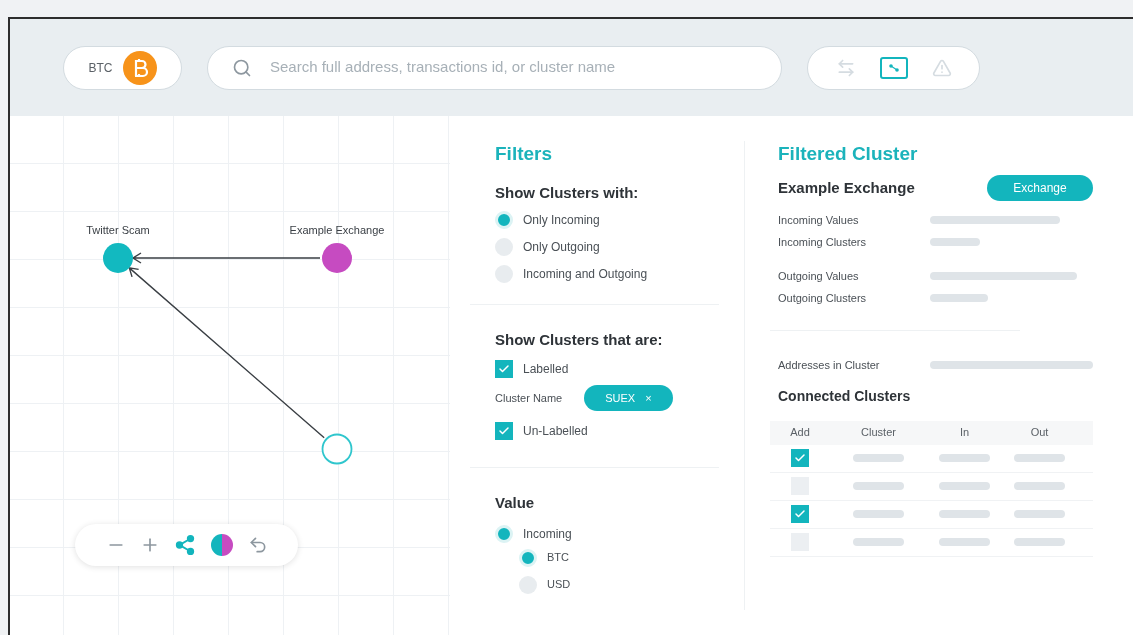  I want to click on bitcoin-icon, so click(139, 67).